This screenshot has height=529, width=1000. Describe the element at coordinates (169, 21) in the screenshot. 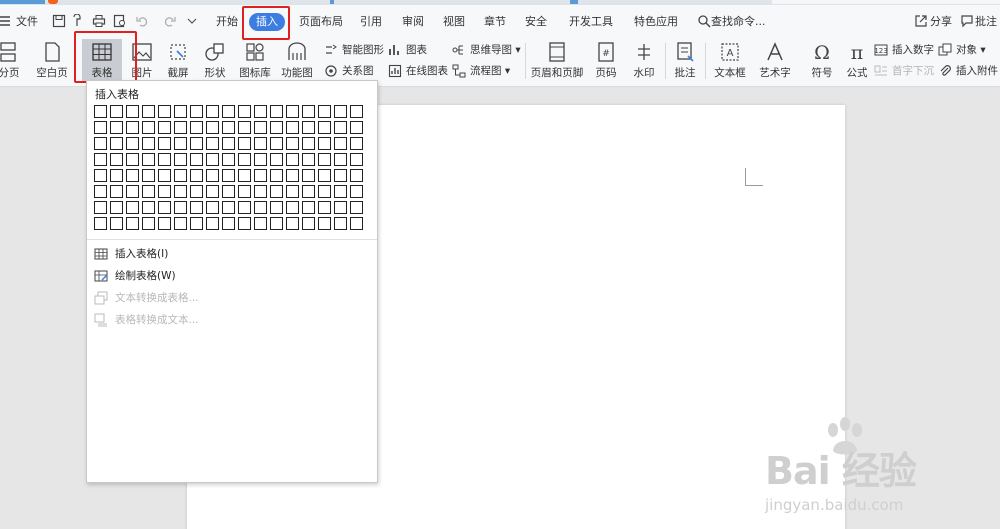

I see `redo-icon` at that location.